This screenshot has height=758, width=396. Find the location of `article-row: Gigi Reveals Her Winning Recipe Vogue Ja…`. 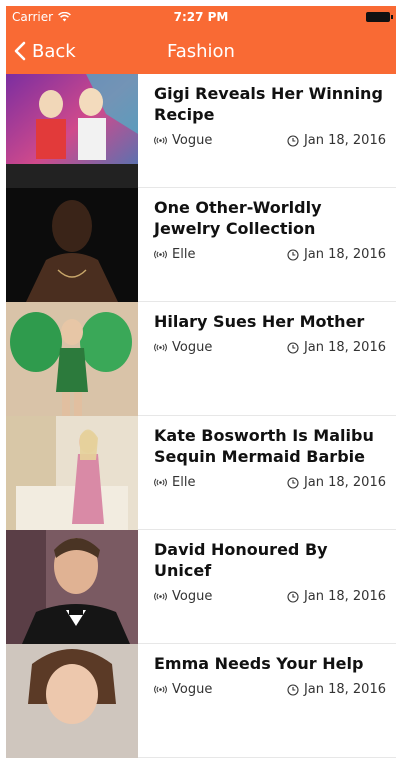

article-row: Gigi Reveals Her Winning Recipe Vogue Ja… is located at coordinates (201, 131).